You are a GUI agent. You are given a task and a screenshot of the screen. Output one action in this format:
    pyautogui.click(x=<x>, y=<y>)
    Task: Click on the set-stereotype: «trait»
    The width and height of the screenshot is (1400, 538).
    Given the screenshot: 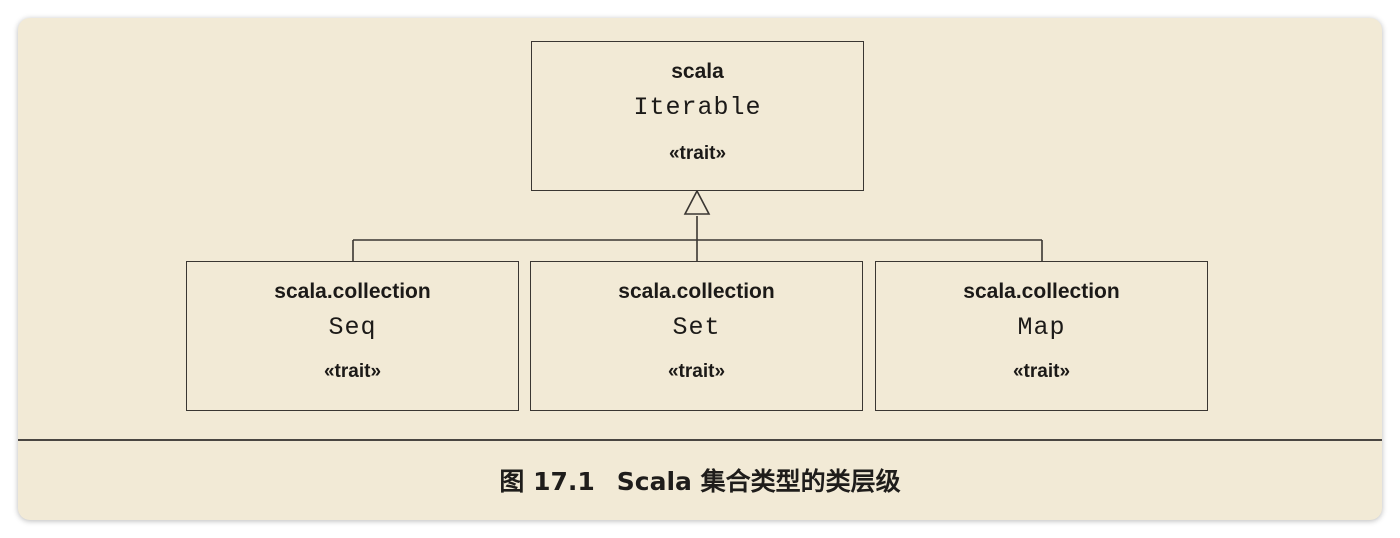 What is the action you would take?
    pyautogui.click(x=696, y=371)
    